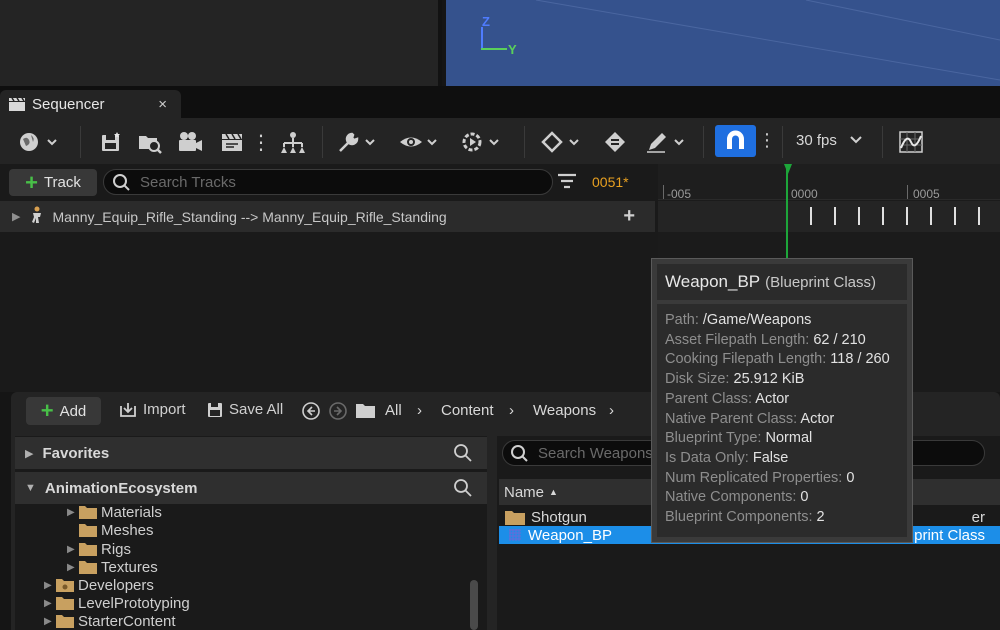 This screenshot has height=630, width=1000. Describe the element at coordinates (111, 142) in the screenshot. I see `save-sequence-icon` at that location.